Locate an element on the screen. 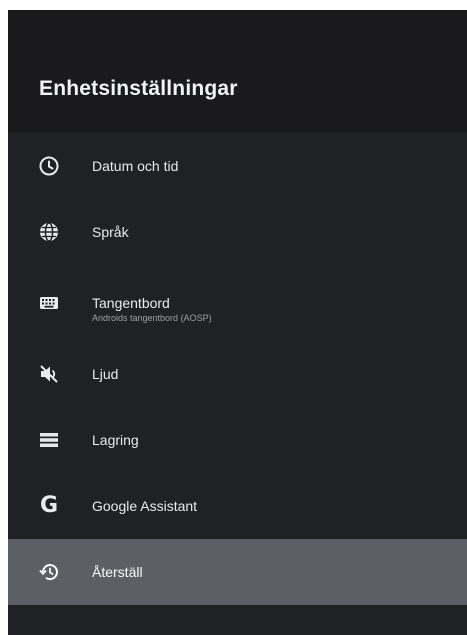 The image size is (467, 635). menu-item-aterstall: Återställ is located at coordinates (237, 572).